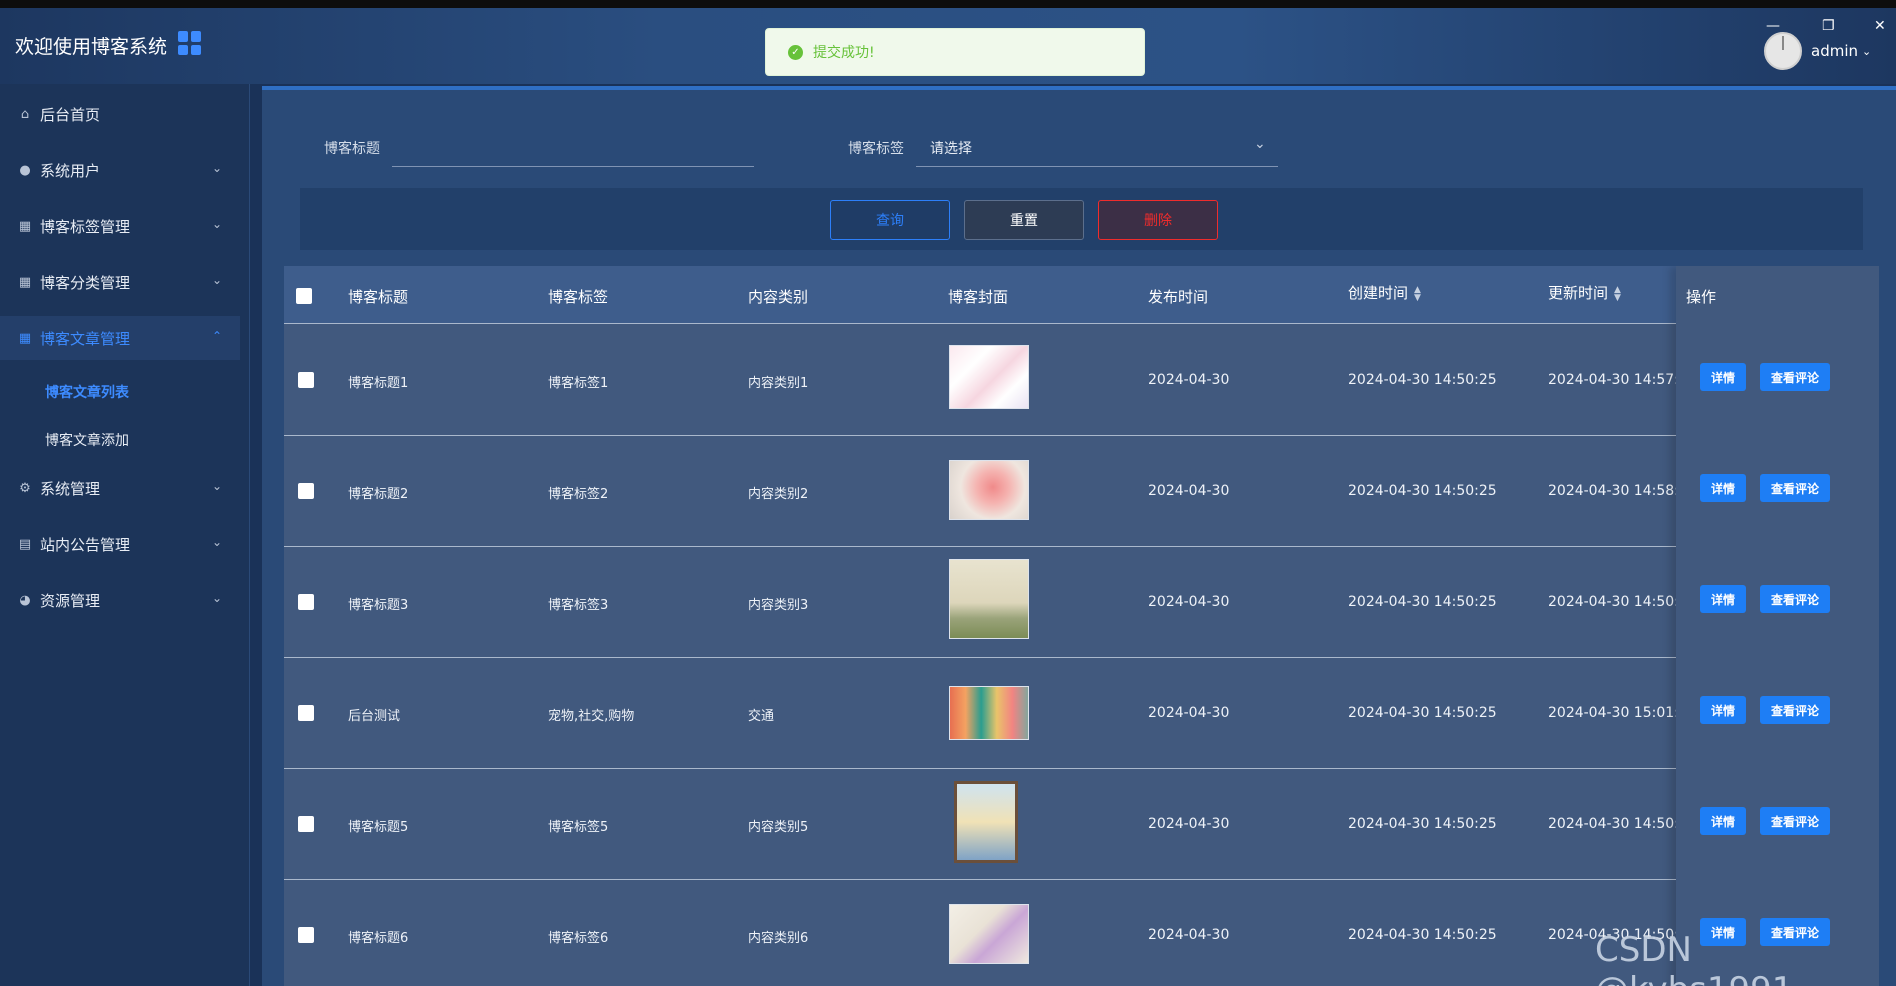  What do you see at coordinates (120, 114) in the screenshot?
I see `sidebar-item-home: ⌂ 后台首页` at bounding box center [120, 114].